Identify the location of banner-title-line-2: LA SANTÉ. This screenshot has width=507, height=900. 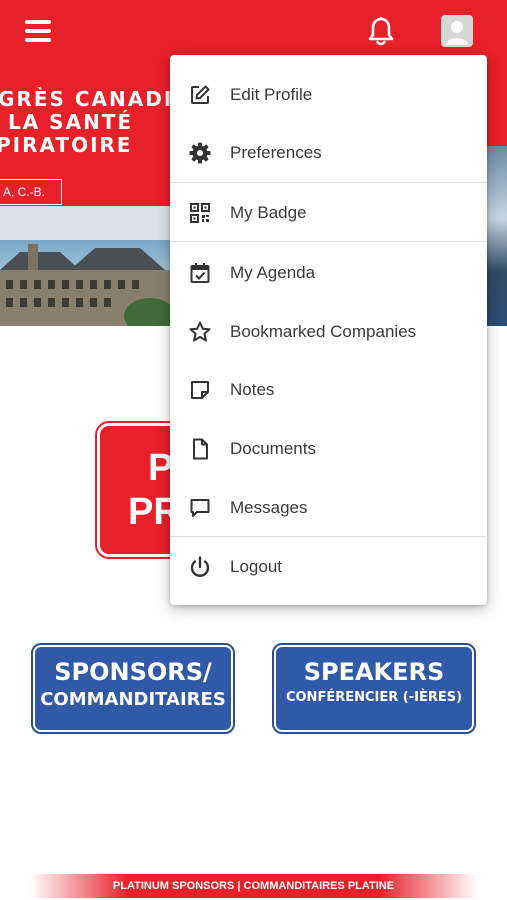
(71, 122).